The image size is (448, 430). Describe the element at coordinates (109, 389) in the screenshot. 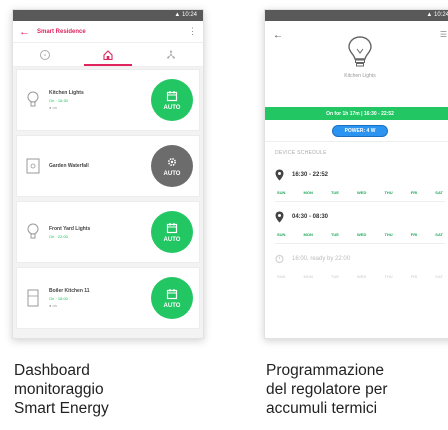

I see `dashboard-caption: Dashboard monitoraggio Smart Energy` at that location.